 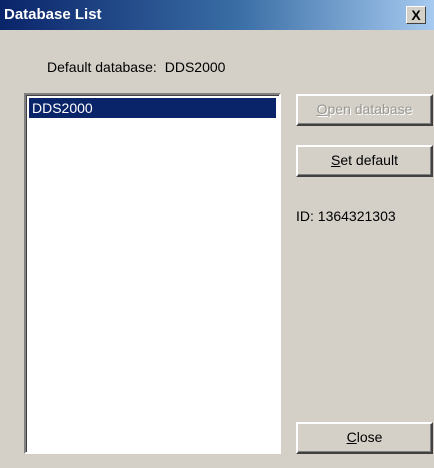 What do you see at coordinates (369, 437) in the screenshot?
I see `close-label: lose` at bounding box center [369, 437].